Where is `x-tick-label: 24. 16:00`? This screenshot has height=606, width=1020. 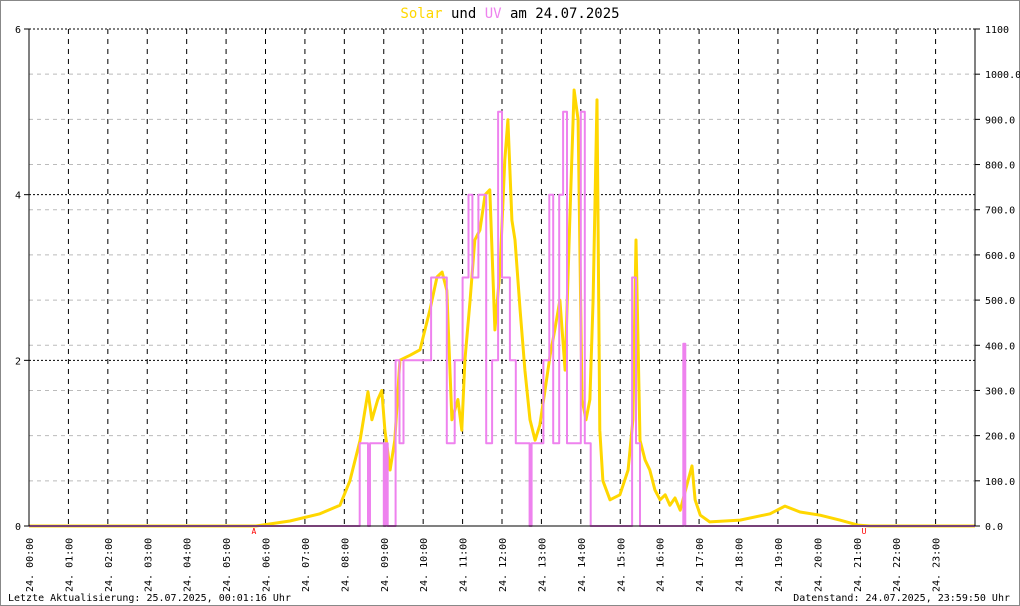
x-tick-label: 24. 16:00 is located at coordinates (661, 565).